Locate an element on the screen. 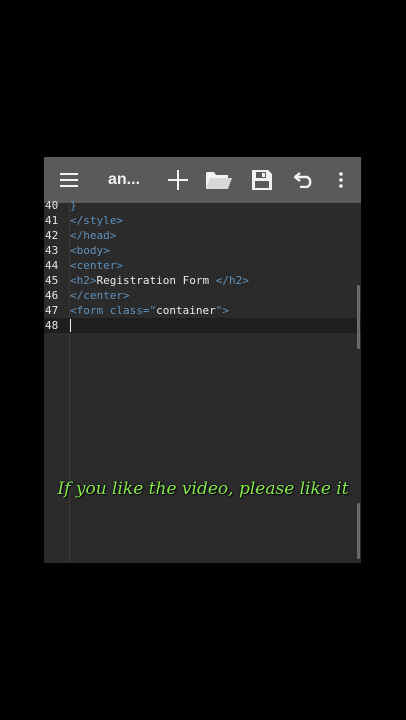  code-token: <center> is located at coordinates (96, 265).